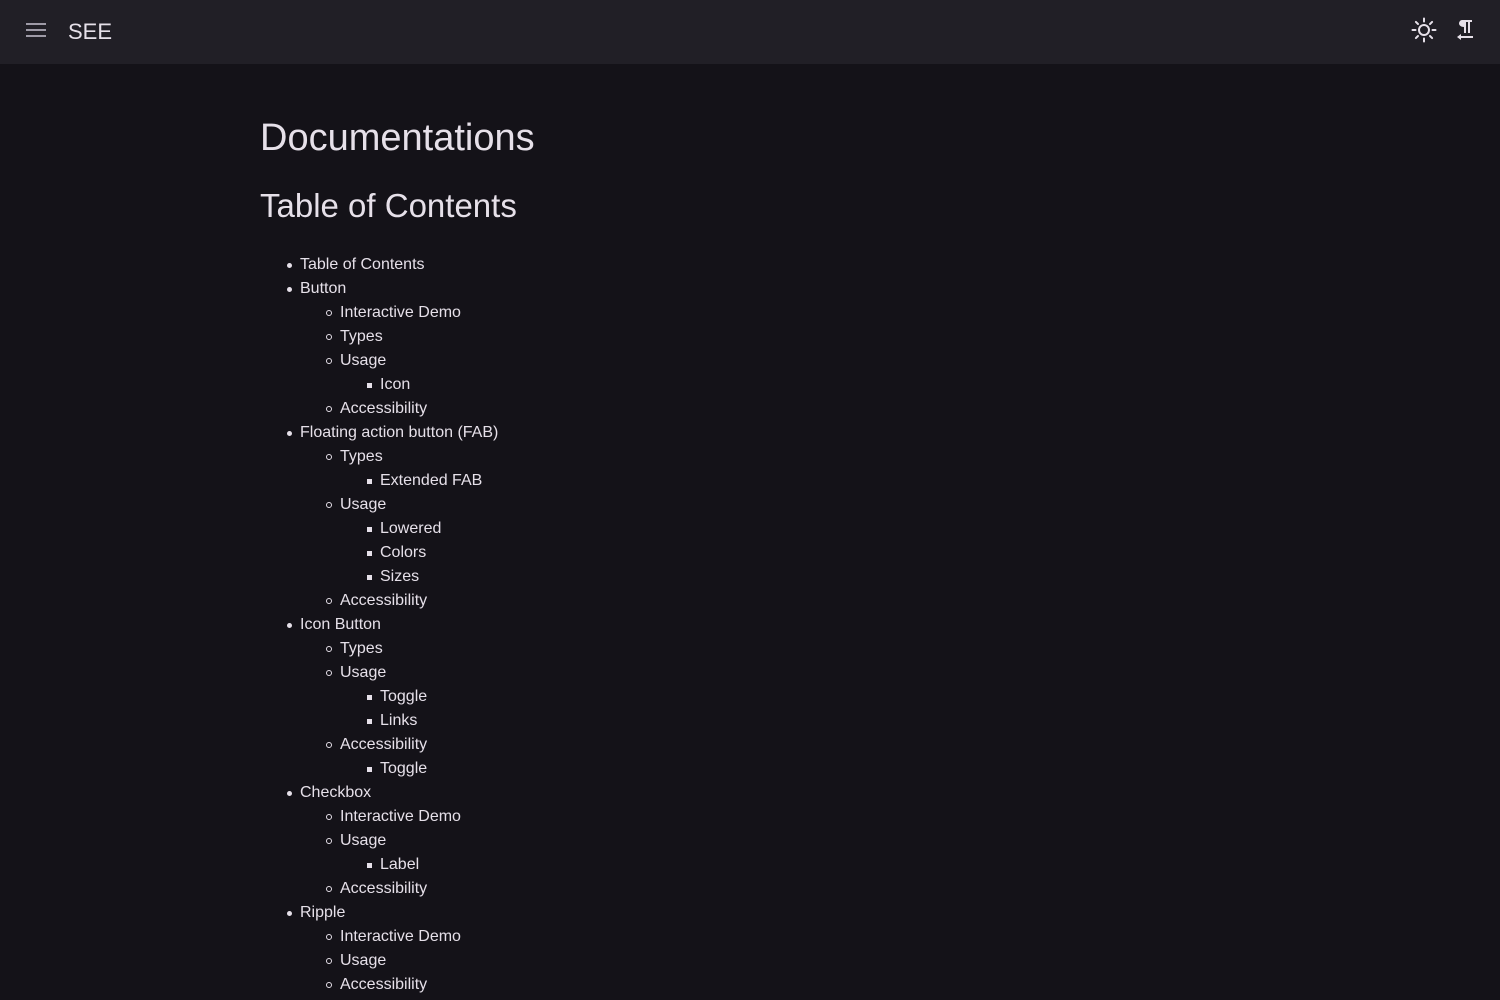  I want to click on page-title: Documentations, so click(397, 138).